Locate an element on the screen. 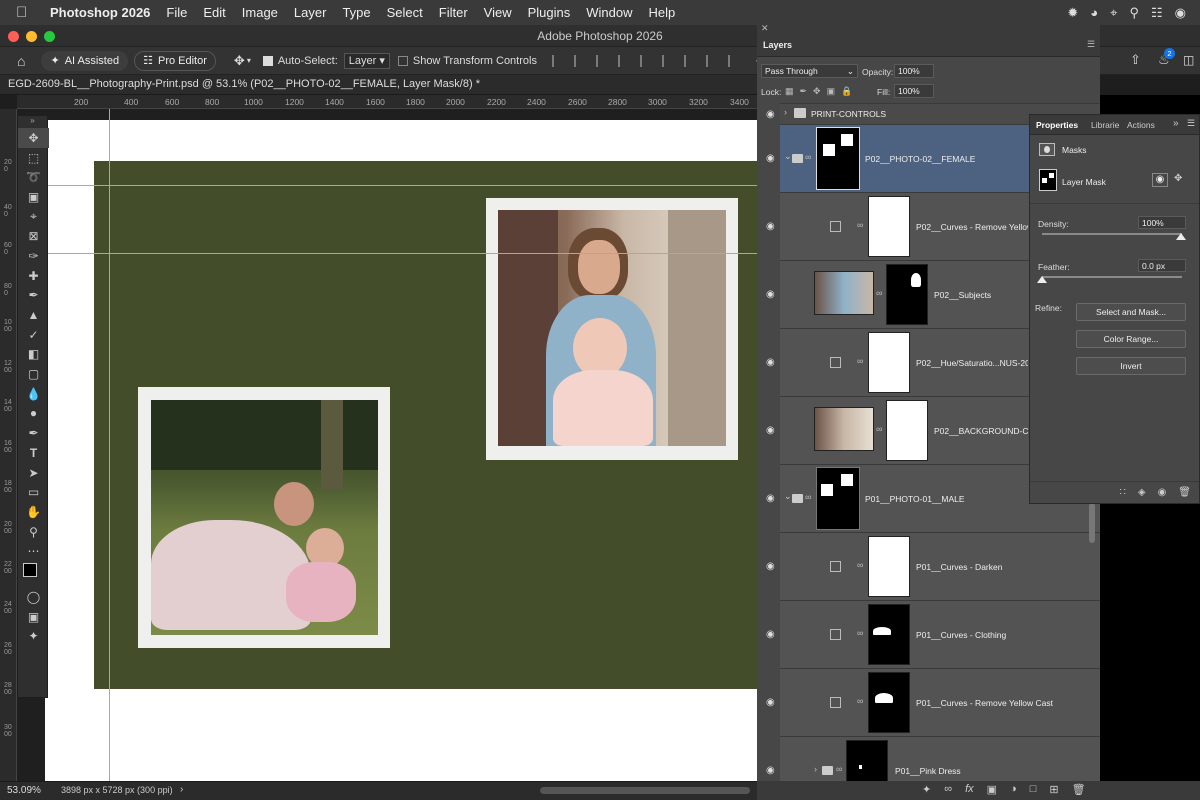 The image size is (1200, 800). frame-tool-icon: ⊠ is located at coordinates (33, 236).